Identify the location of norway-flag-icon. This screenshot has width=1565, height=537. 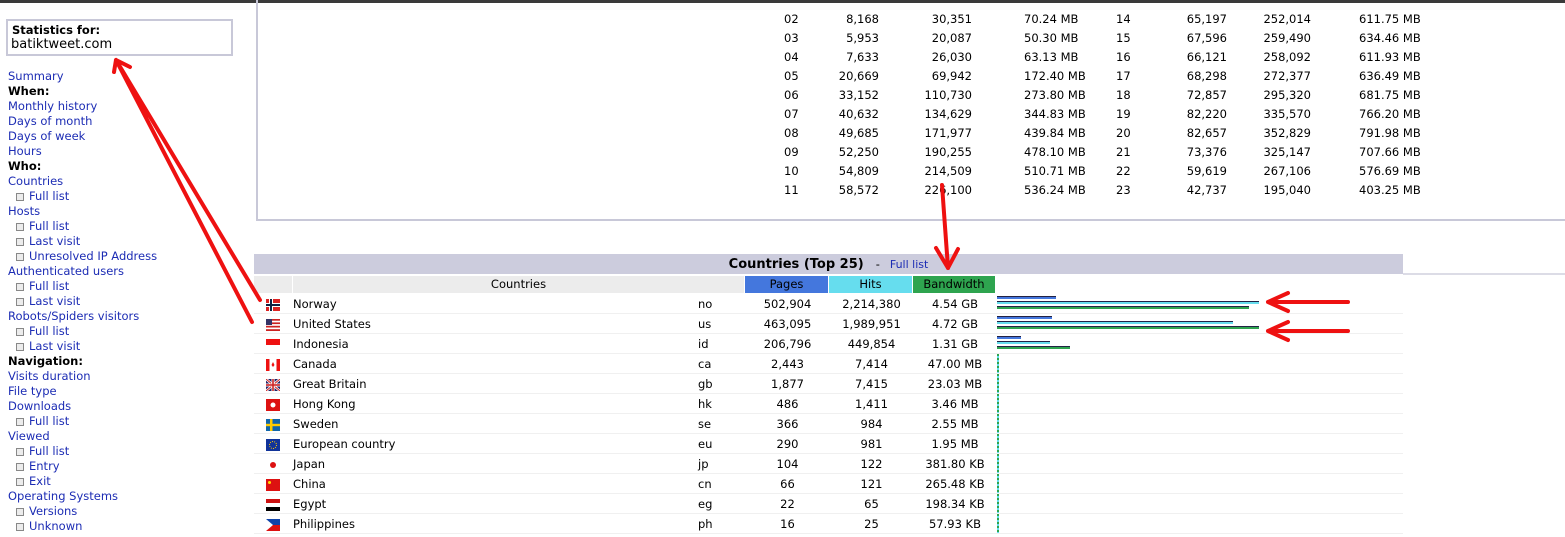
(273, 304).